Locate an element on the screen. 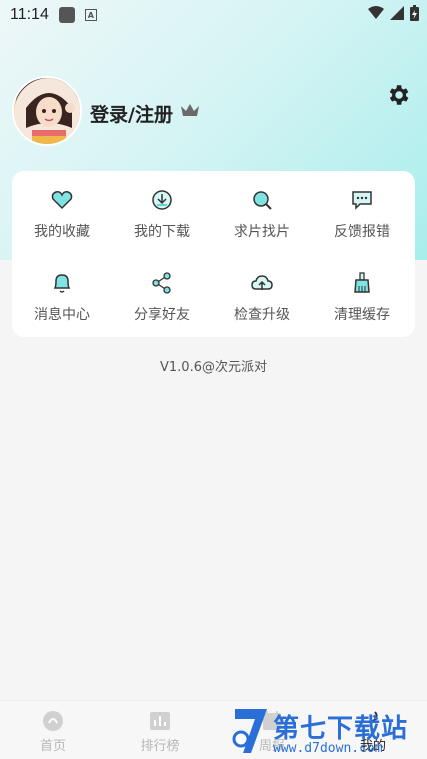  grid-item-favorites: 我的收藏 is located at coordinates (62, 211).